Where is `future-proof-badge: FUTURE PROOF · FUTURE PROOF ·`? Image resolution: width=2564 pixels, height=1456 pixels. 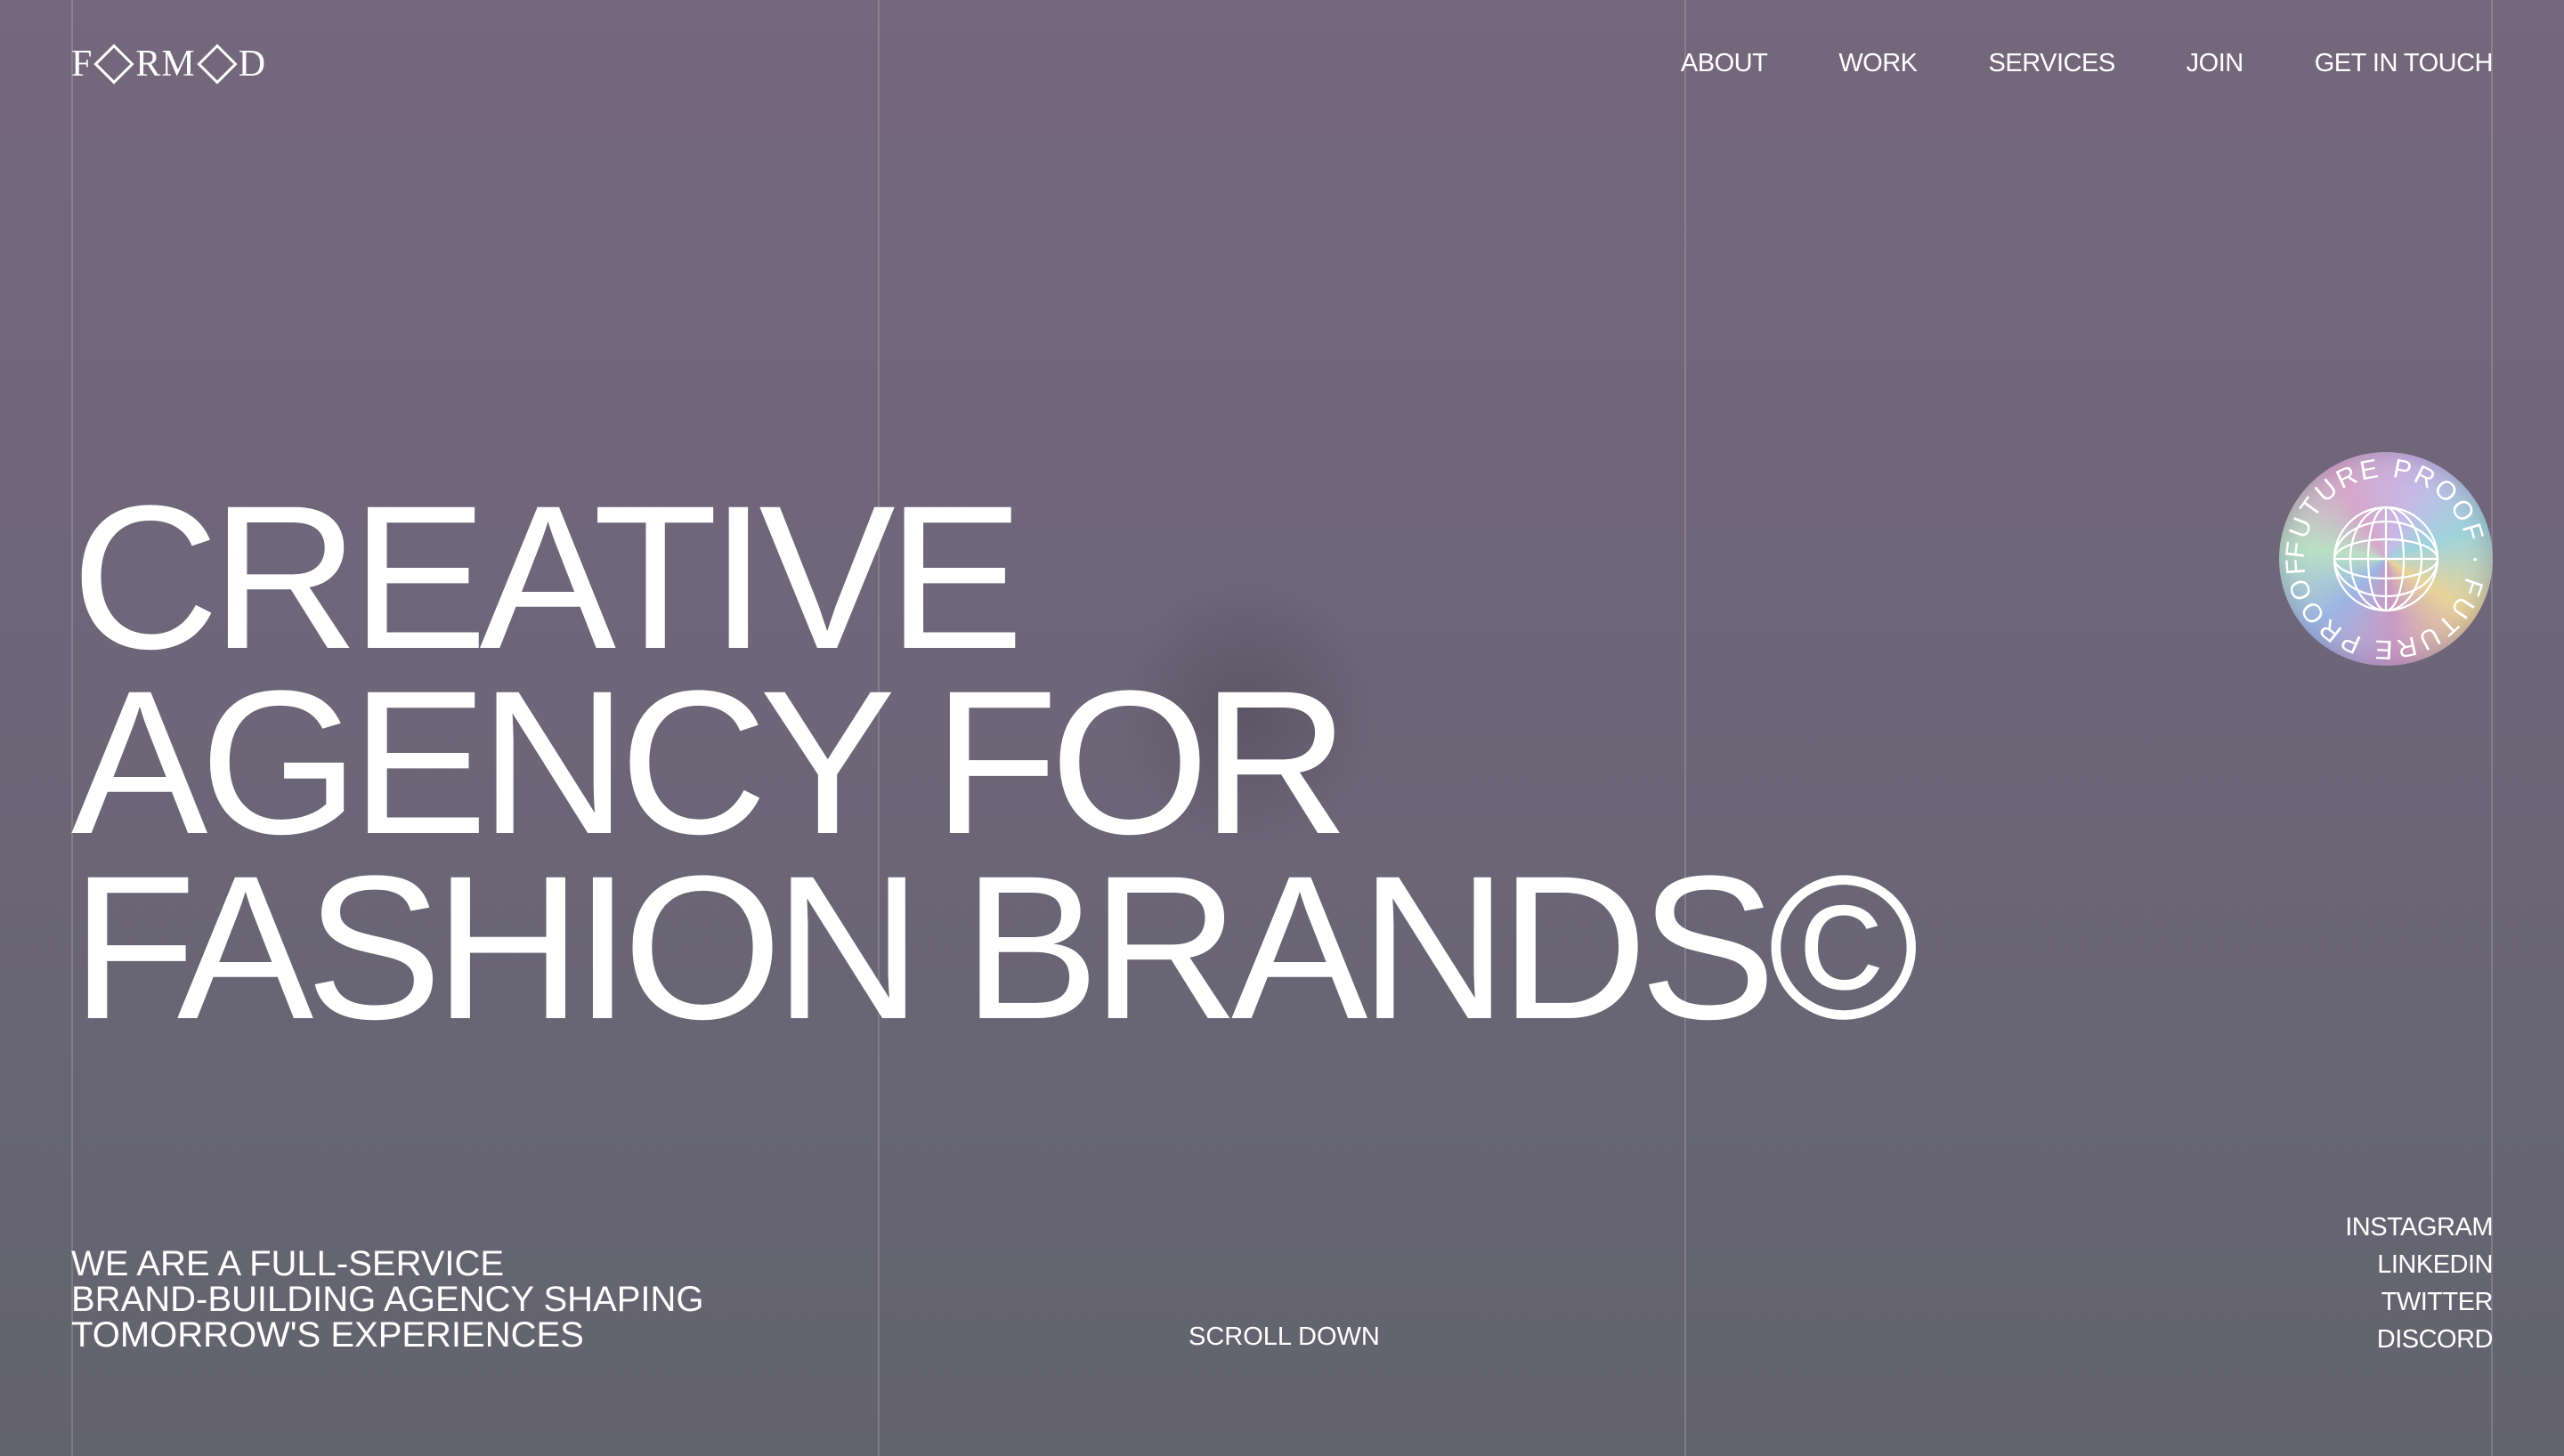 future-proof-badge: FUTURE PROOF · FUTURE PROOF · is located at coordinates (2386, 559).